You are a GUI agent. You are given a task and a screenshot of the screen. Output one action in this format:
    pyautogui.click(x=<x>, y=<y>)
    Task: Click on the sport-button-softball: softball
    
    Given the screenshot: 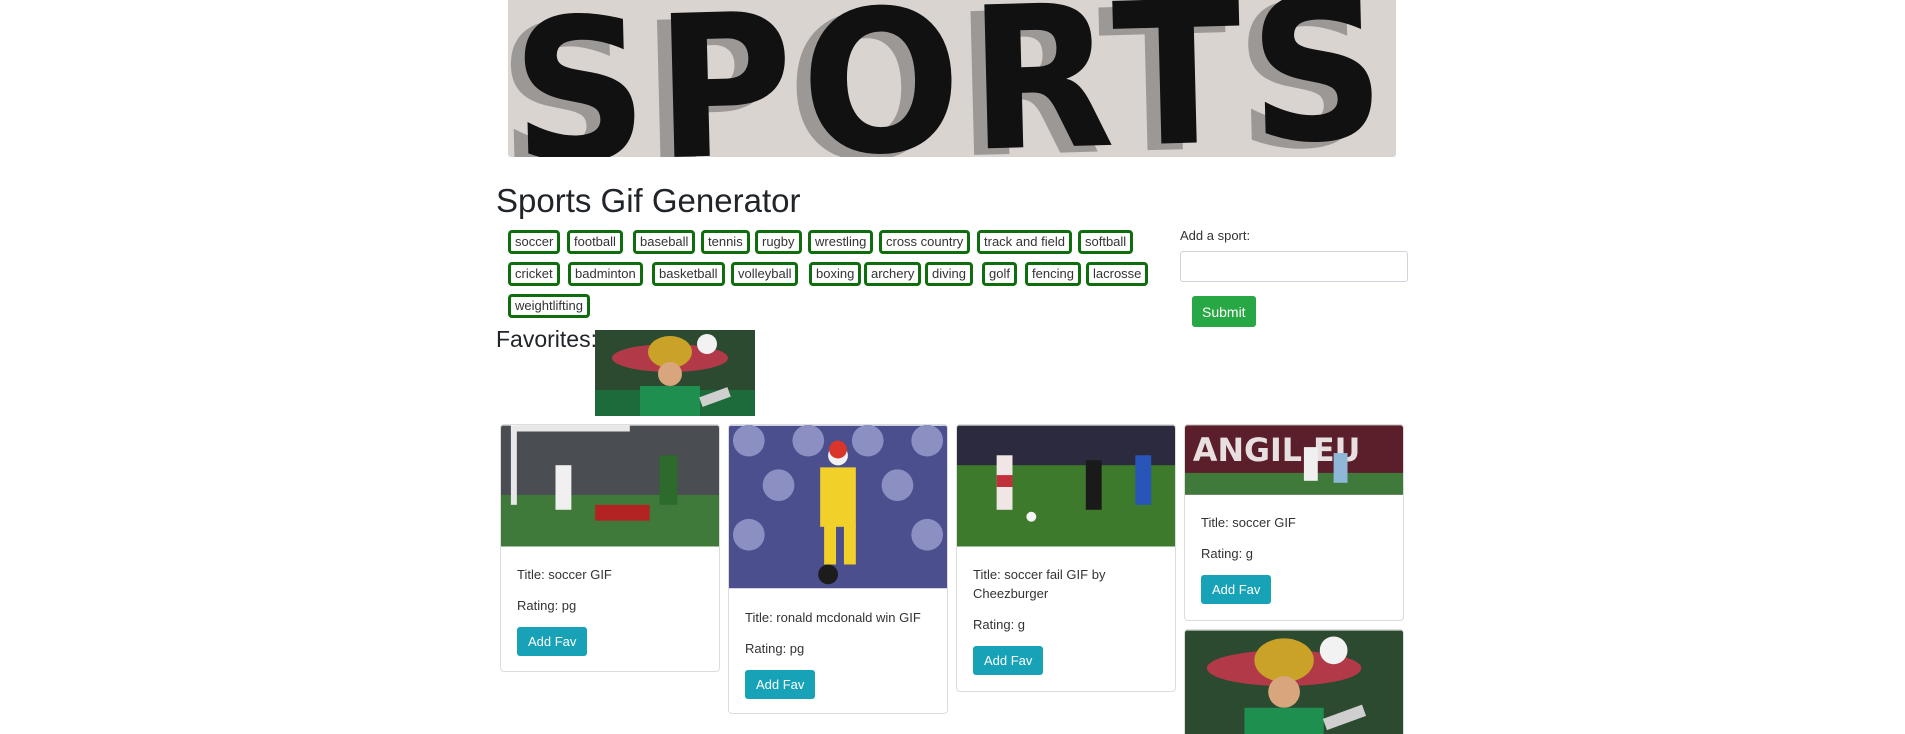 What is the action you would take?
    pyautogui.click(x=1106, y=242)
    